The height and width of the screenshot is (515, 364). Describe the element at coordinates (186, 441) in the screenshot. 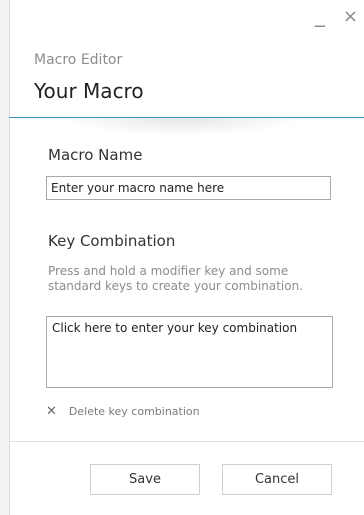

I see `footer-divider` at that location.